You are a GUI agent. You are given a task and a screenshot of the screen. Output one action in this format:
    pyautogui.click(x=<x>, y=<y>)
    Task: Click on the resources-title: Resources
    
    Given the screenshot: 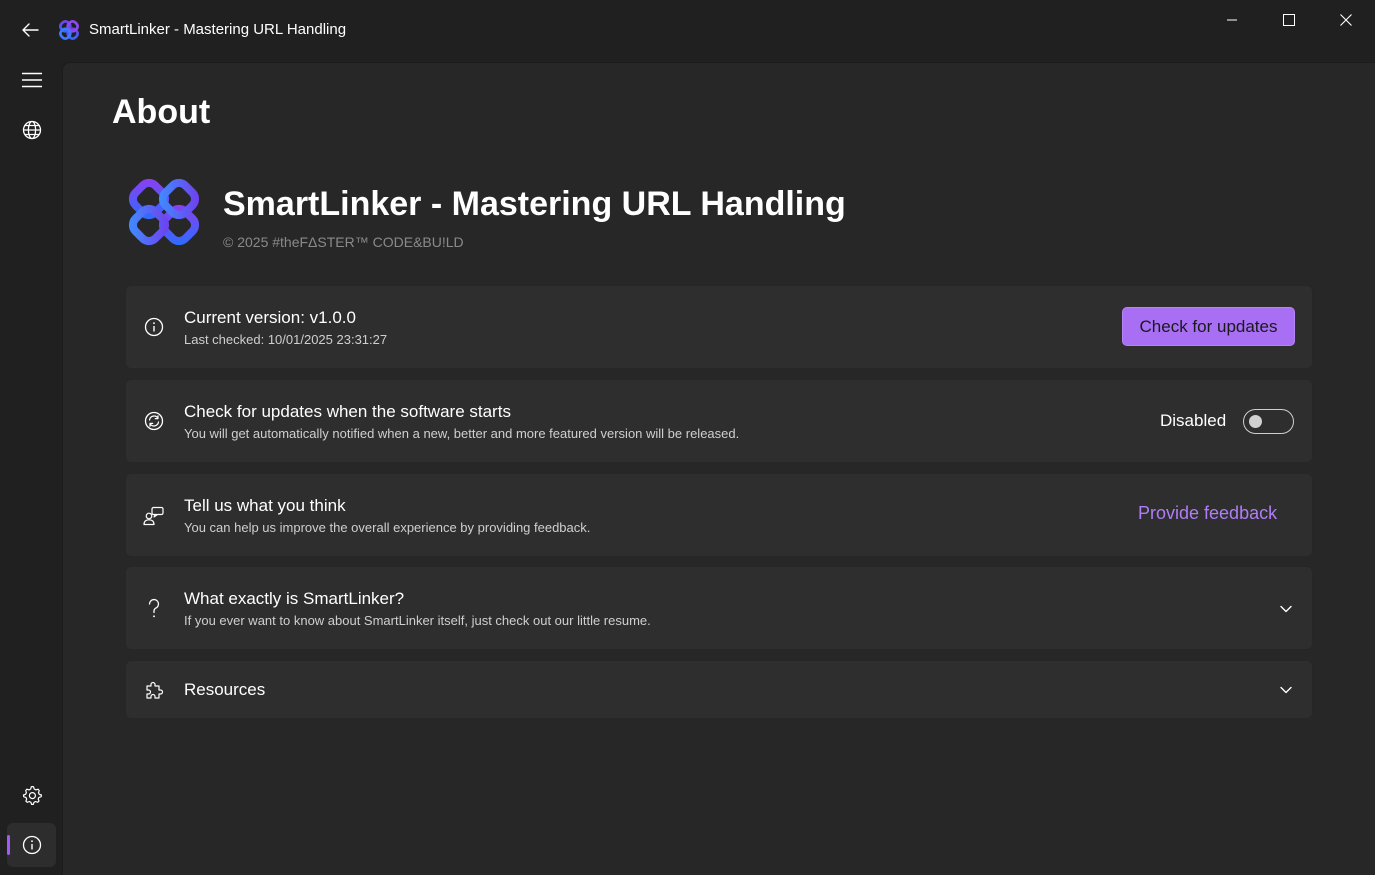 What is the action you would take?
    pyautogui.click(x=225, y=689)
    